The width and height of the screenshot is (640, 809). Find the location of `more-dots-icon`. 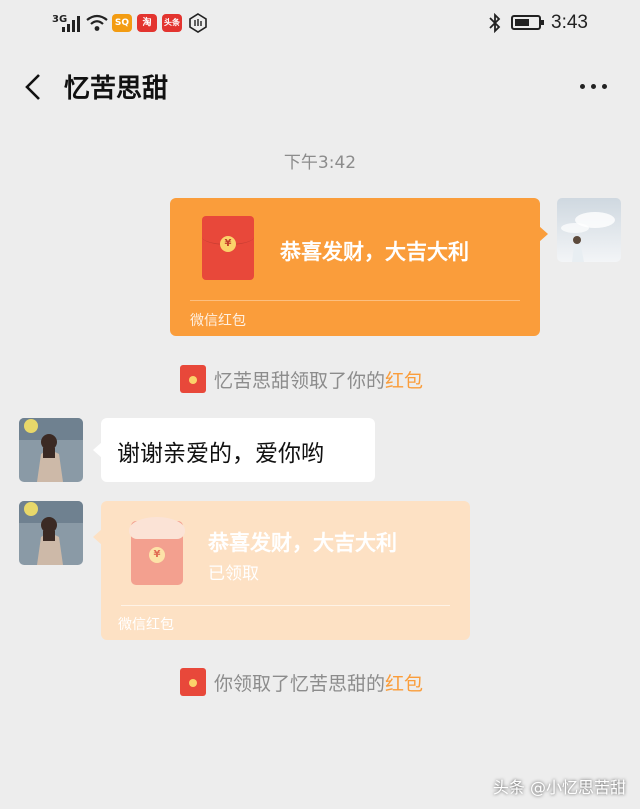

more-dots-icon is located at coordinates (594, 86).